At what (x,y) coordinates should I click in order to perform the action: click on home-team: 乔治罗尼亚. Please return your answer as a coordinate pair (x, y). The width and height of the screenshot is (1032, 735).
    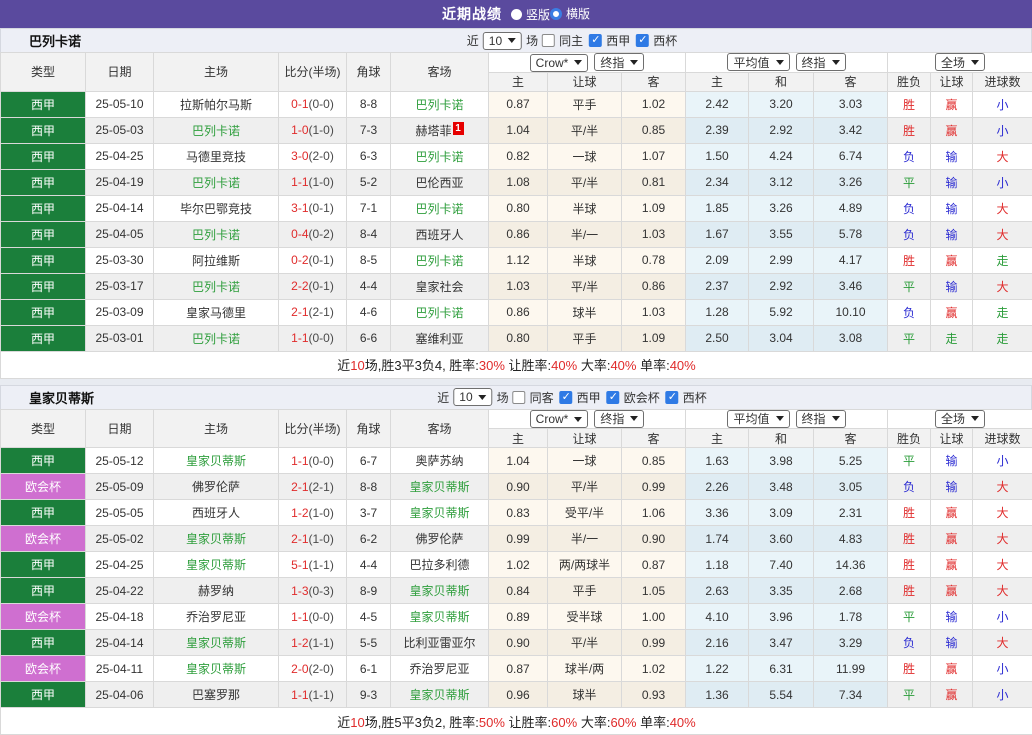
    Looking at the image, I should click on (216, 617).